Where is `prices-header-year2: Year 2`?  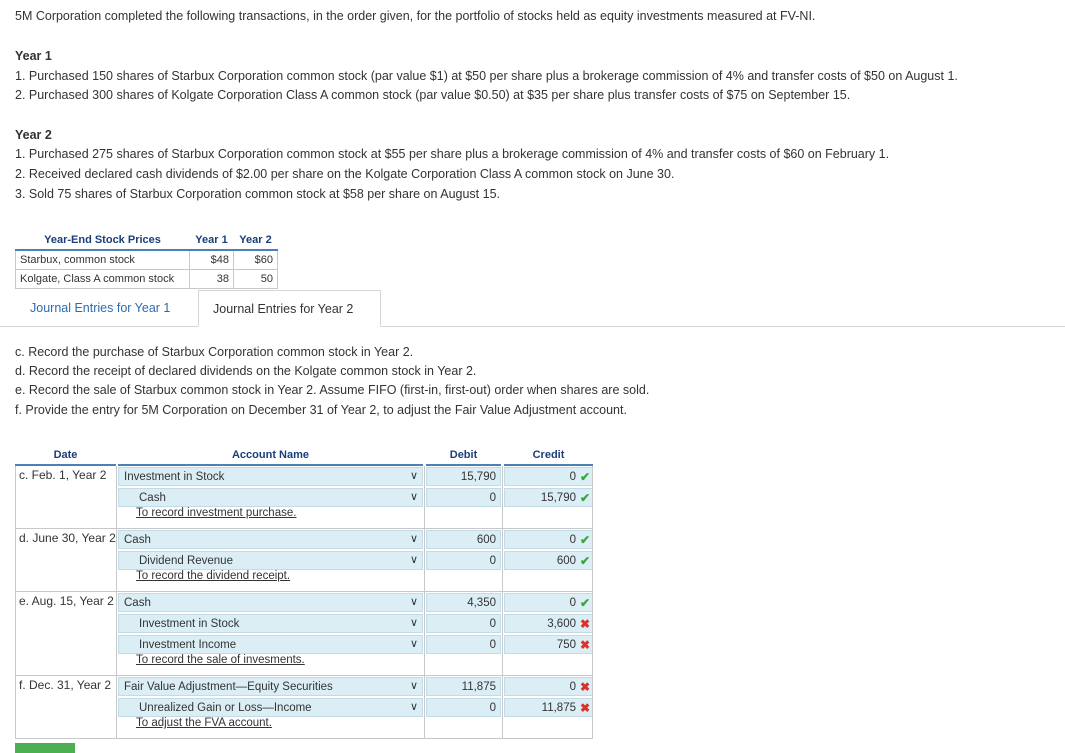
prices-header-year2: Year 2 is located at coordinates (255, 241).